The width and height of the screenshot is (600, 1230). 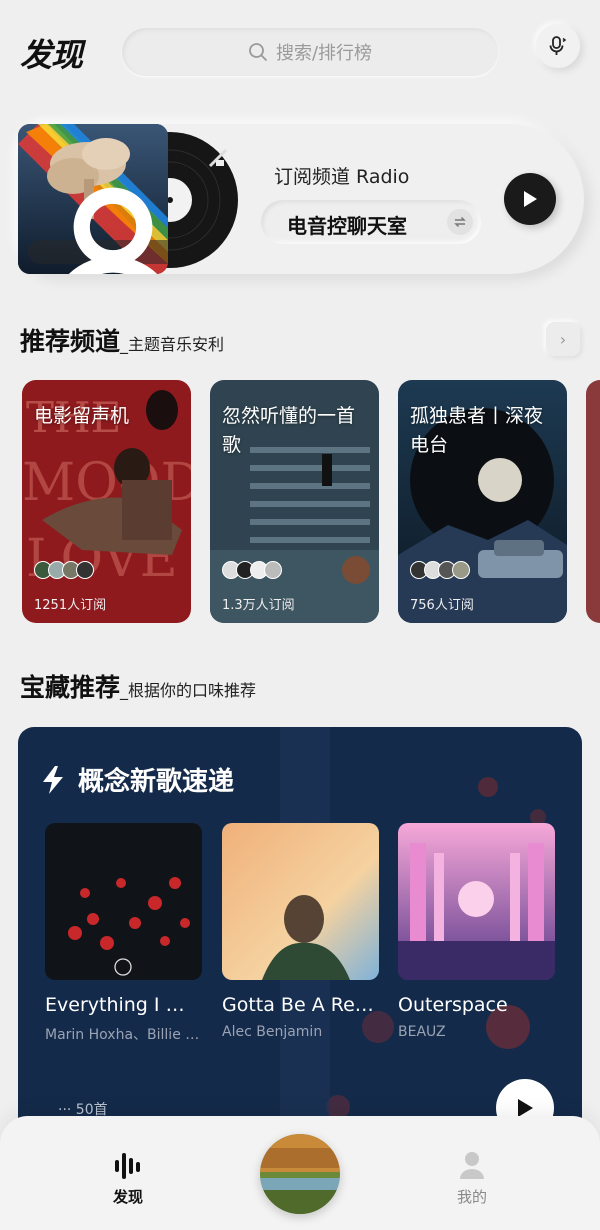 I want to click on tab-mine: 我的, so click(x=472, y=1176).